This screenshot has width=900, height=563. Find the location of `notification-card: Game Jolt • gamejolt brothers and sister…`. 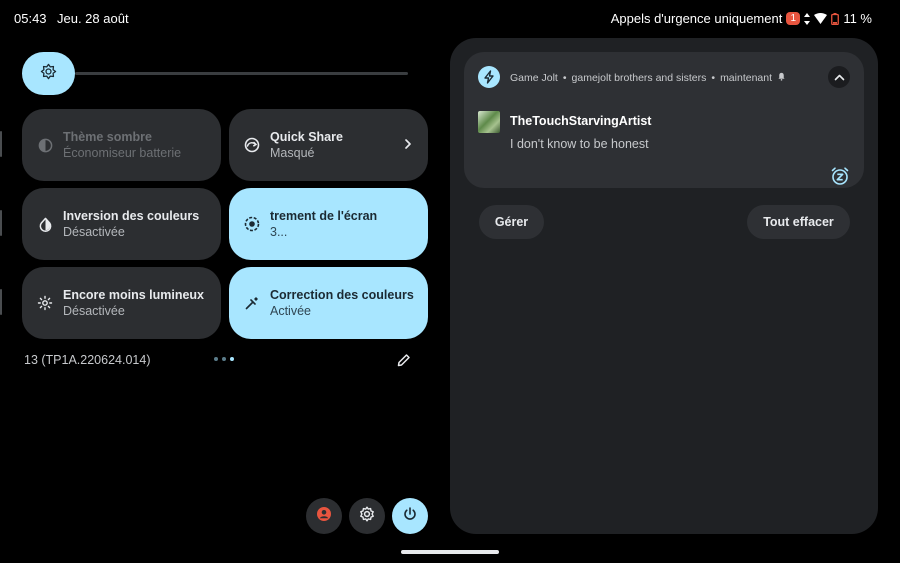

notification-card: Game Jolt • gamejolt brothers and sister… is located at coordinates (664, 120).